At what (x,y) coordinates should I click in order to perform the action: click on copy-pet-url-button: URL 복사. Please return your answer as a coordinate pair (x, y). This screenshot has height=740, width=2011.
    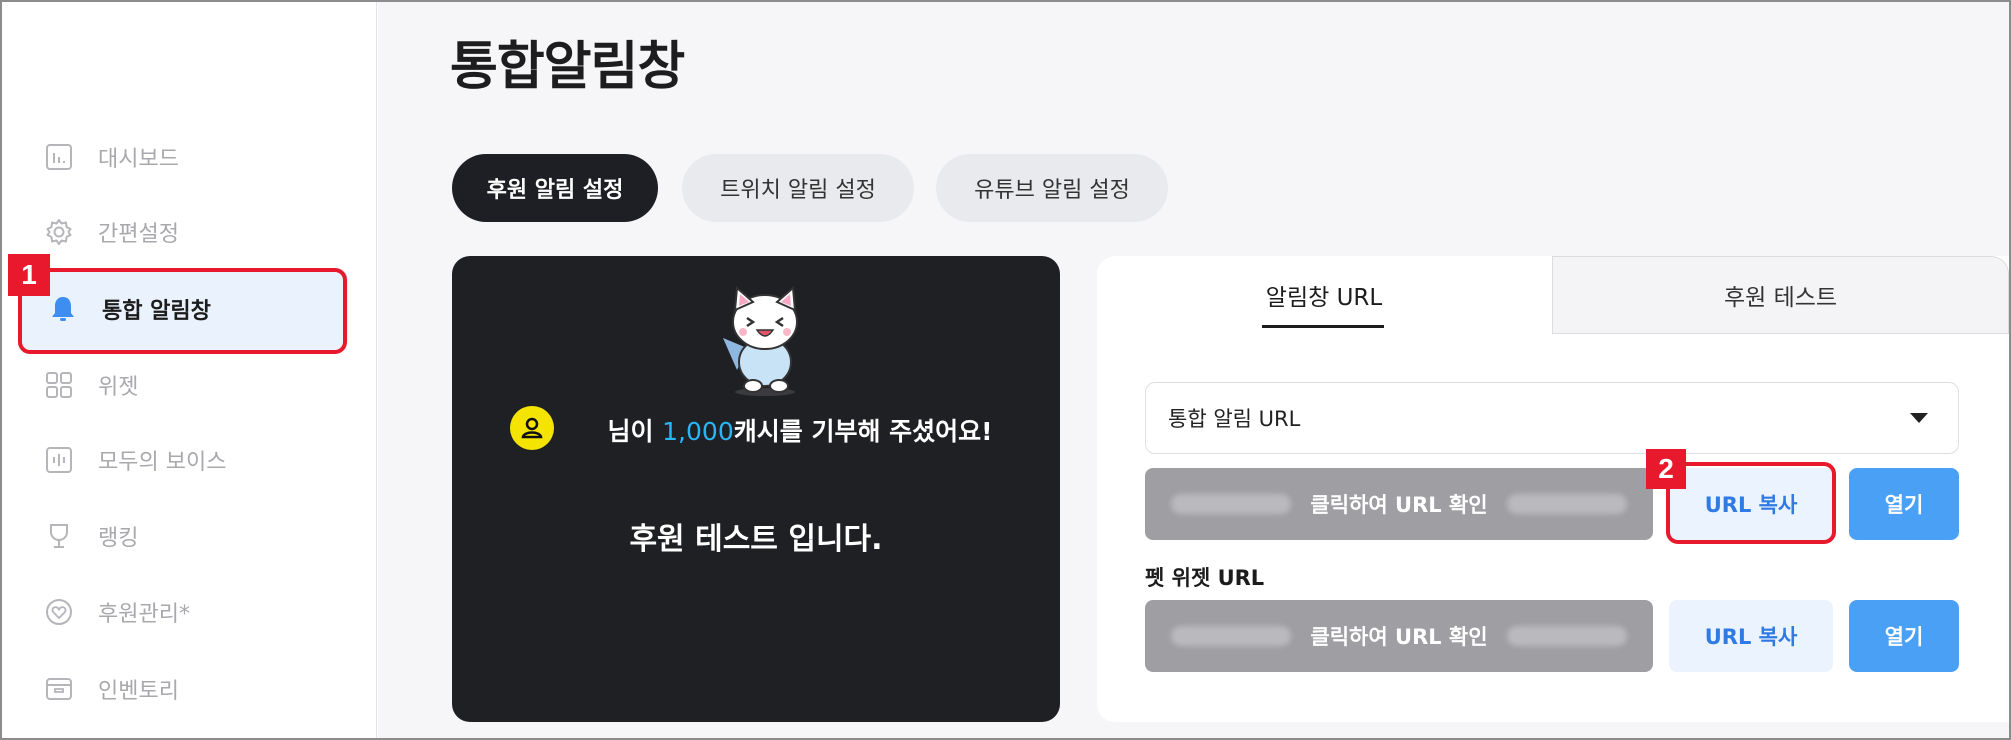
    Looking at the image, I should click on (1751, 636).